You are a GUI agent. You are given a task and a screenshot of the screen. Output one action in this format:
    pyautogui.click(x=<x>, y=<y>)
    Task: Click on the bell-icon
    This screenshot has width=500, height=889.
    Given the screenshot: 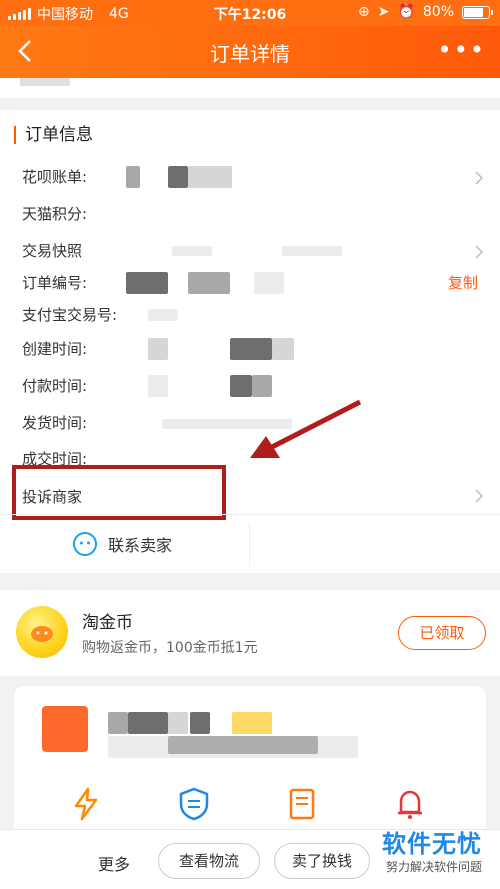 What is the action you would take?
    pyautogui.click(x=410, y=804)
    